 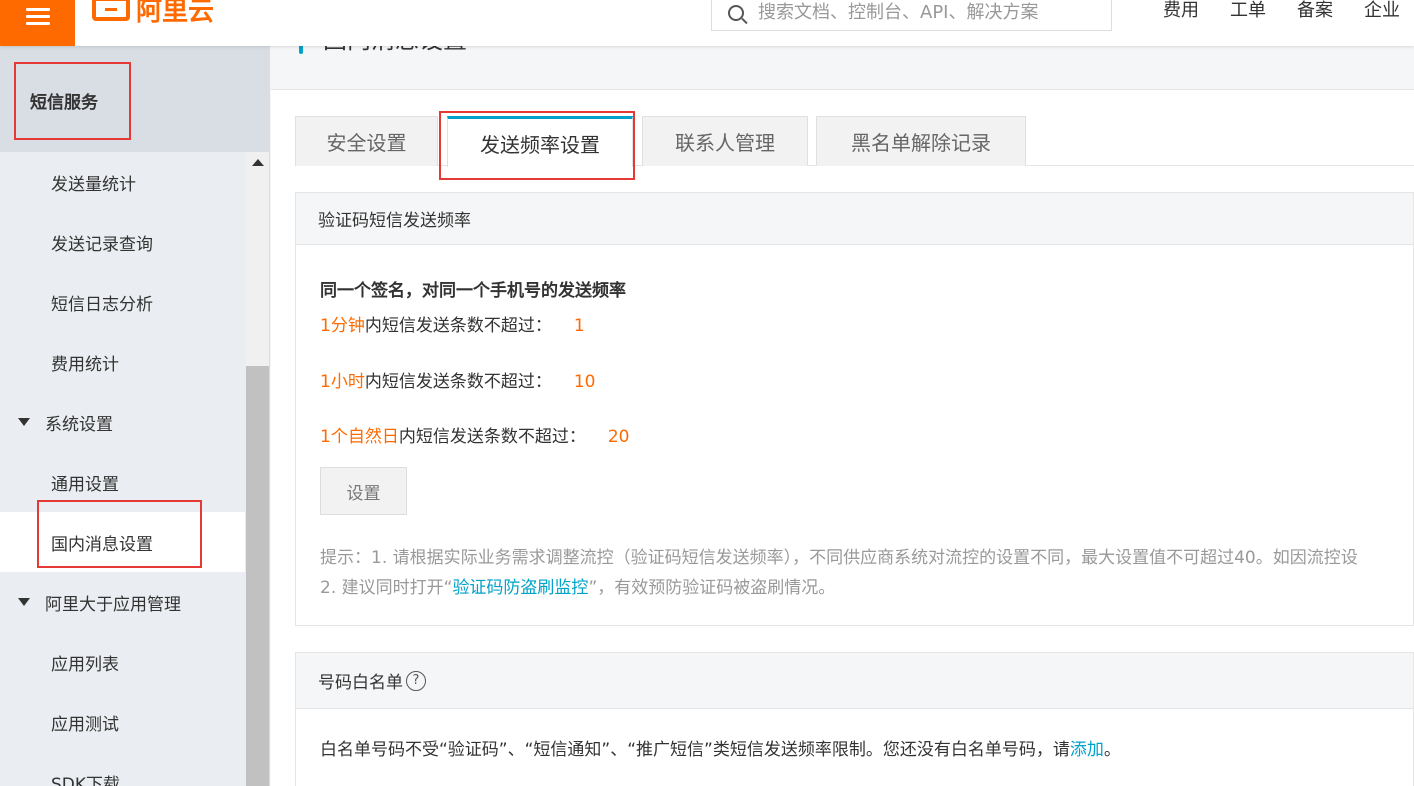 I want to click on sidebar-item-label: SDK下载, so click(x=86, y=780).